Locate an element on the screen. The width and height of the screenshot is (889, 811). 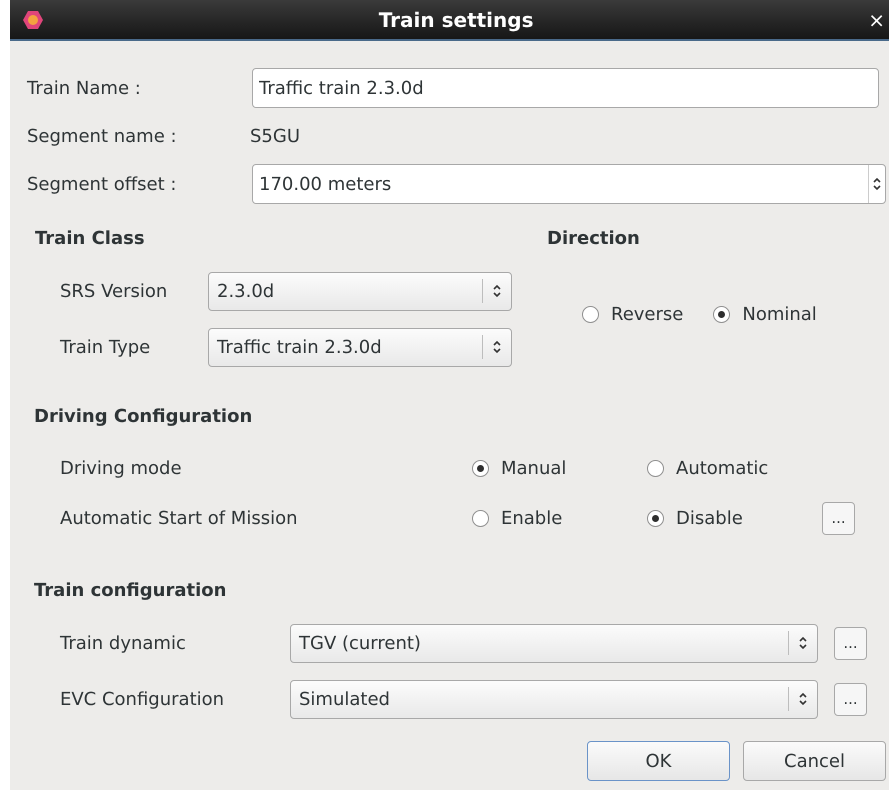
radio-label: Disable is located at coordinates (709, 518).